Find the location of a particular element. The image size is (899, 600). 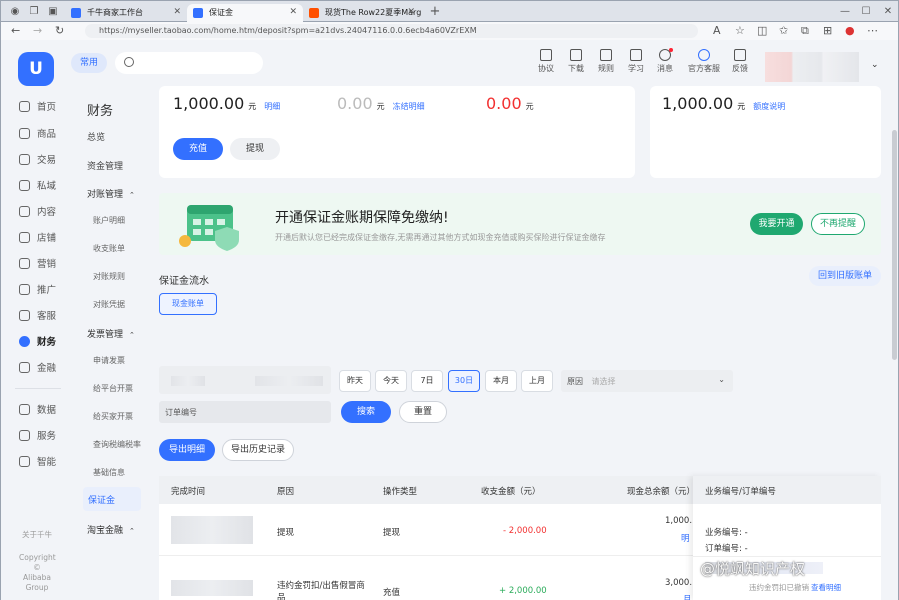

open-guarantee-button: 我要开通 is located at coordinates (776, 224).